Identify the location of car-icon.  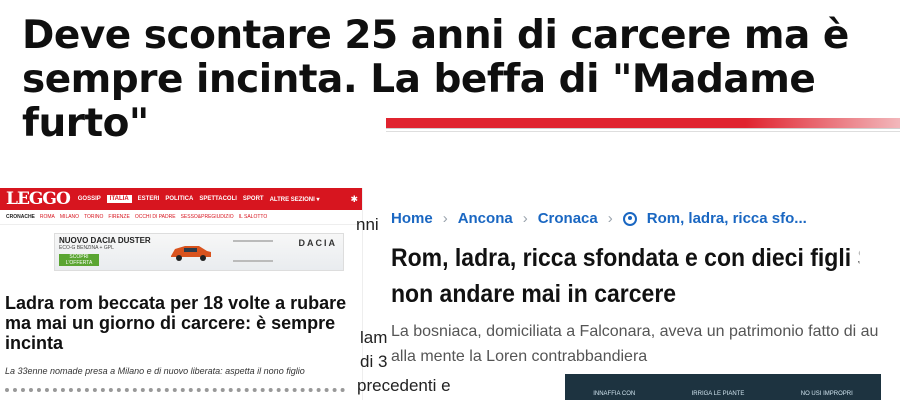
(191, 253).